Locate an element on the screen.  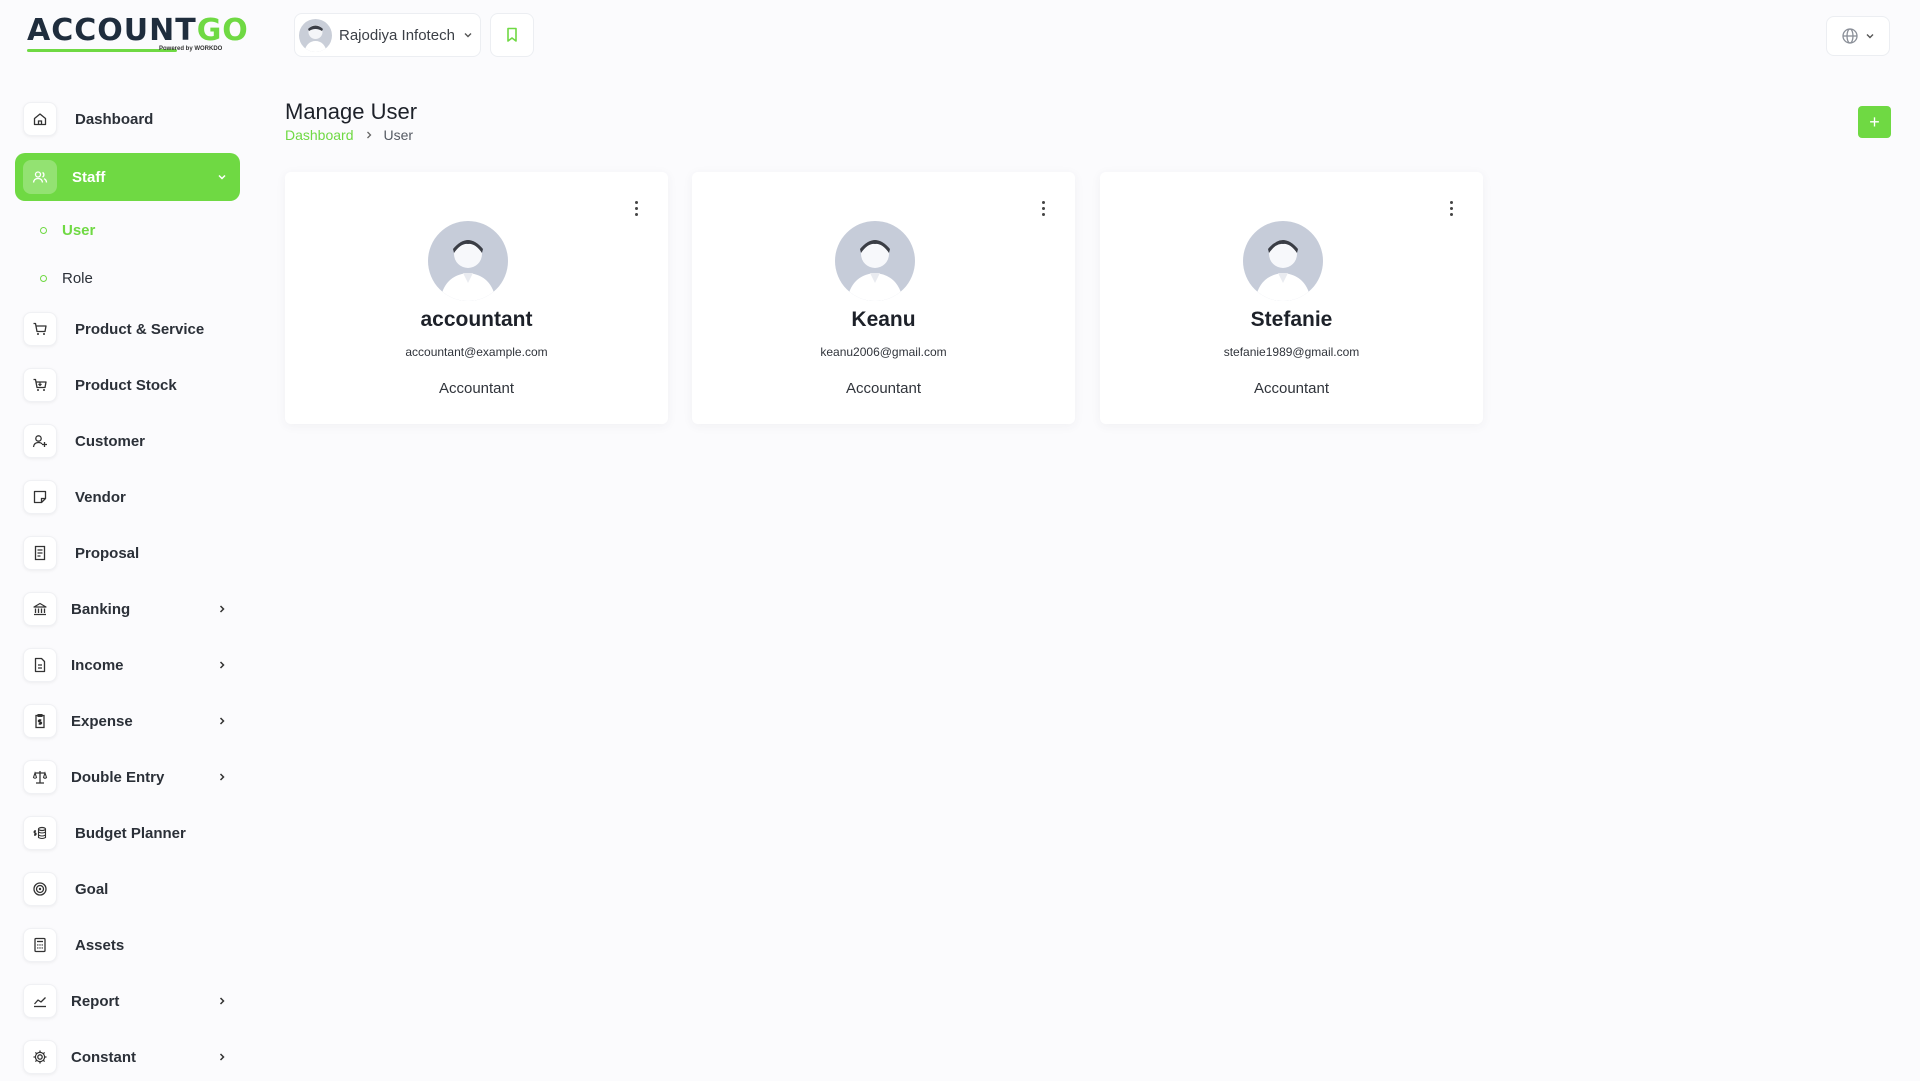
sidebar-item-label: Staff is located at coordinates (89, 177).